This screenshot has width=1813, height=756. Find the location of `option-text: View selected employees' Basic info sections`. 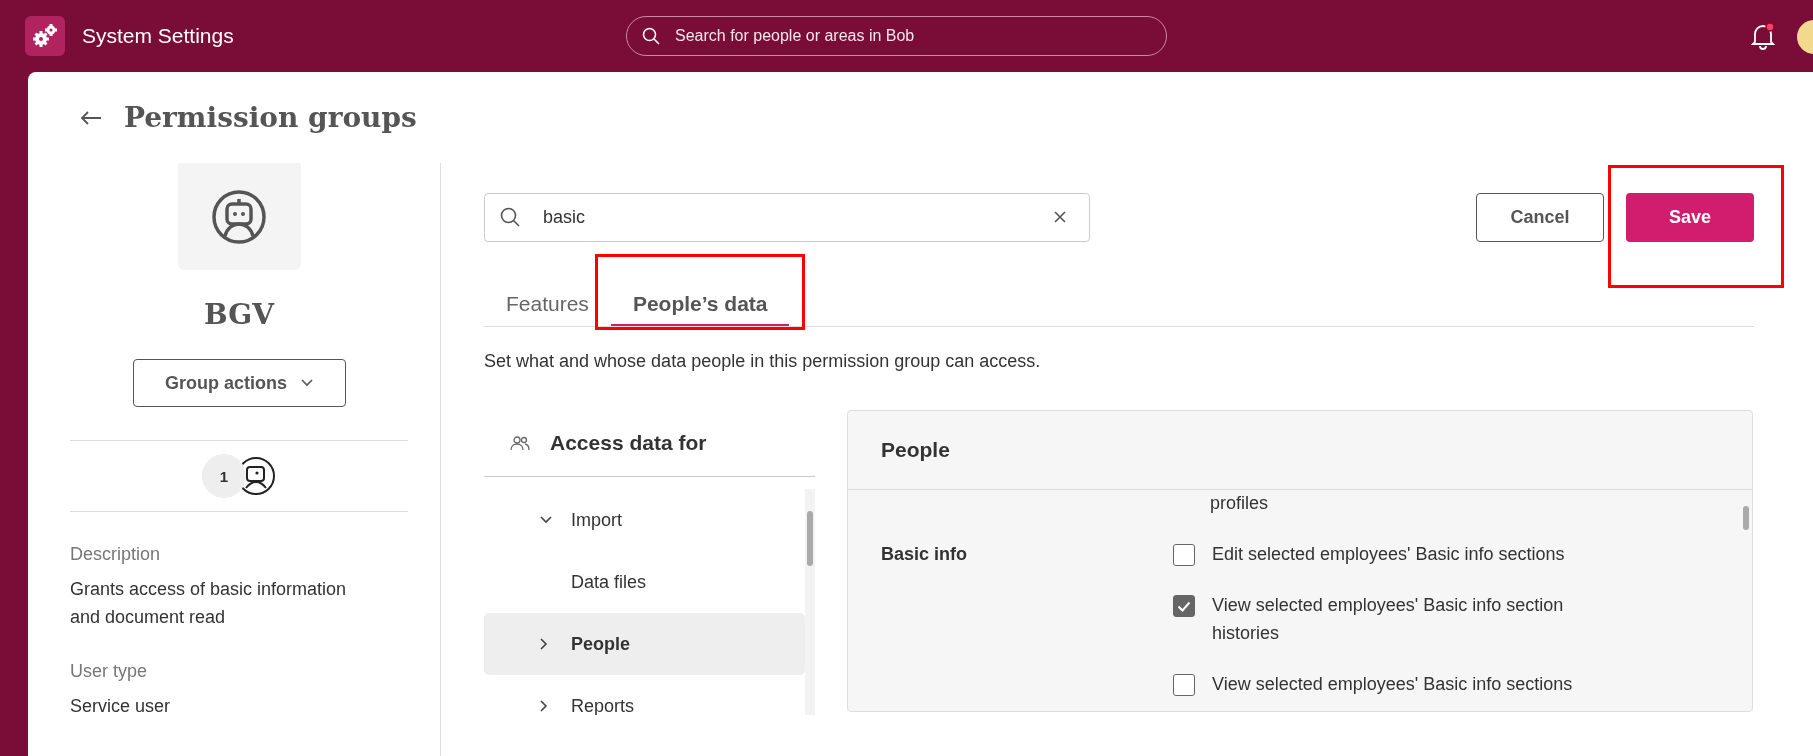

option-text: View selected employees' Basic info sections is located at coordinates (1393, 684).